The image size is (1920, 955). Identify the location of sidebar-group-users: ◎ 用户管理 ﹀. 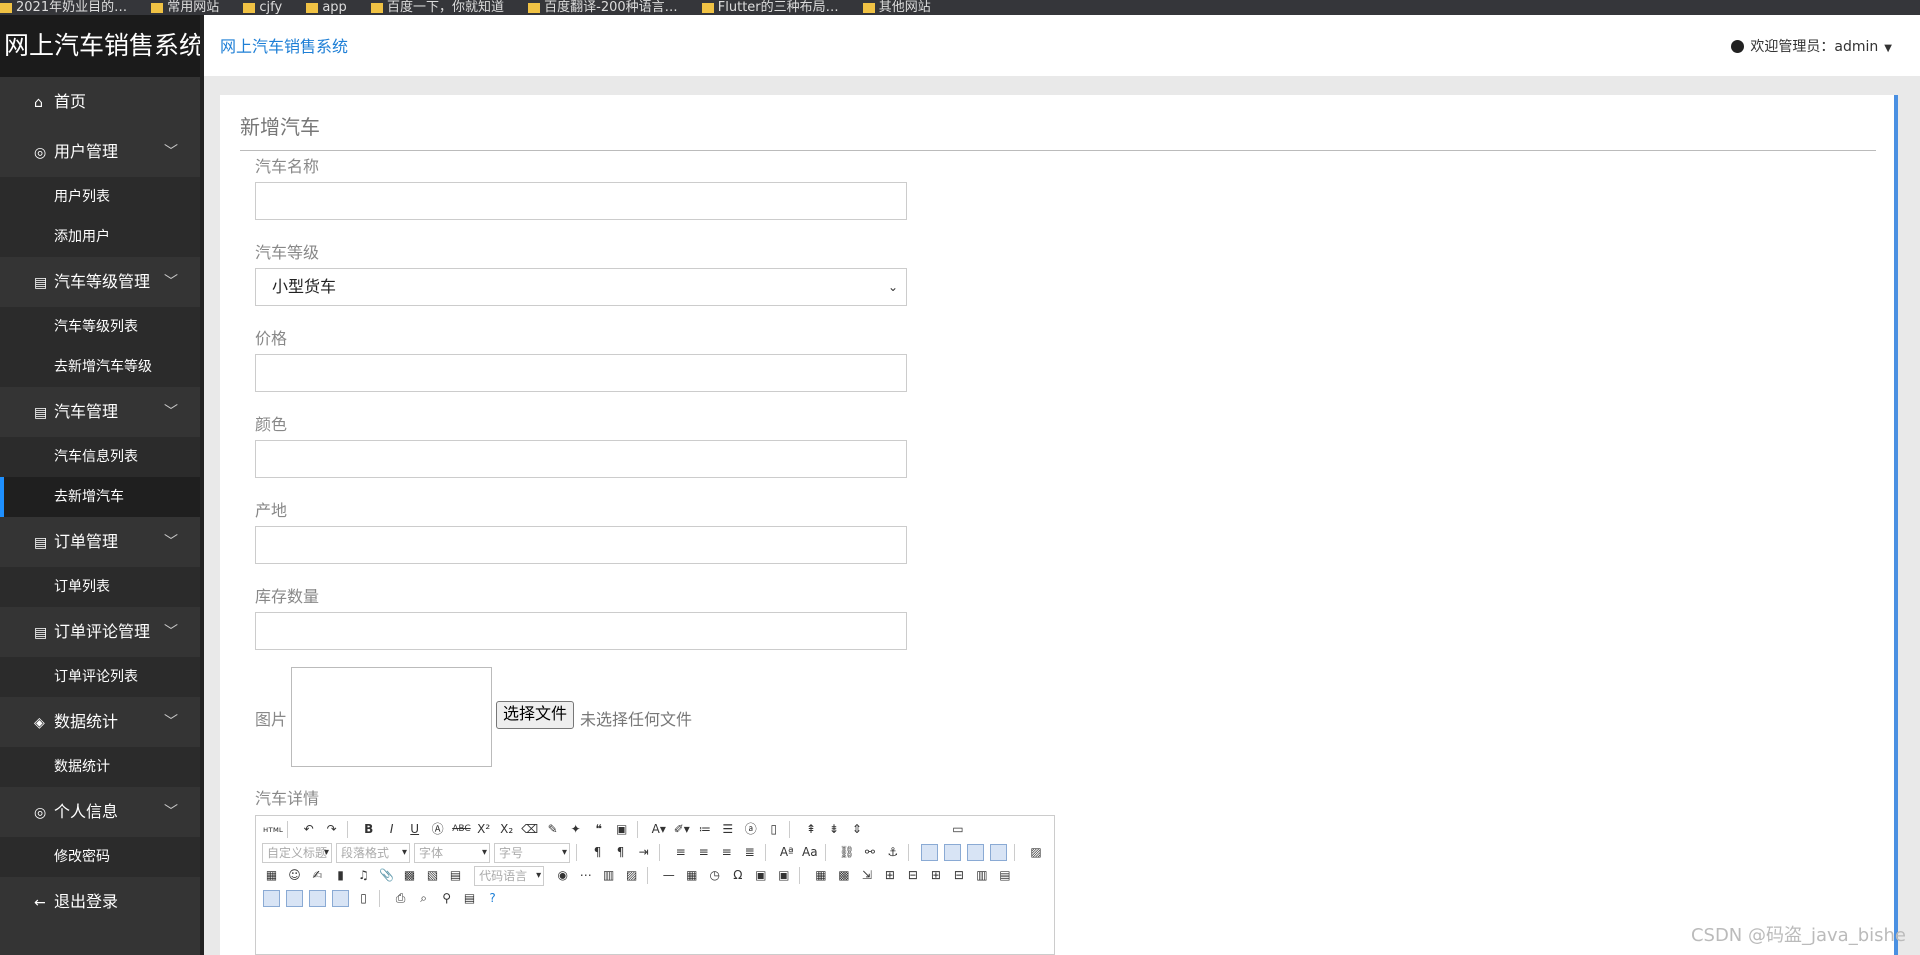
(100, 152).